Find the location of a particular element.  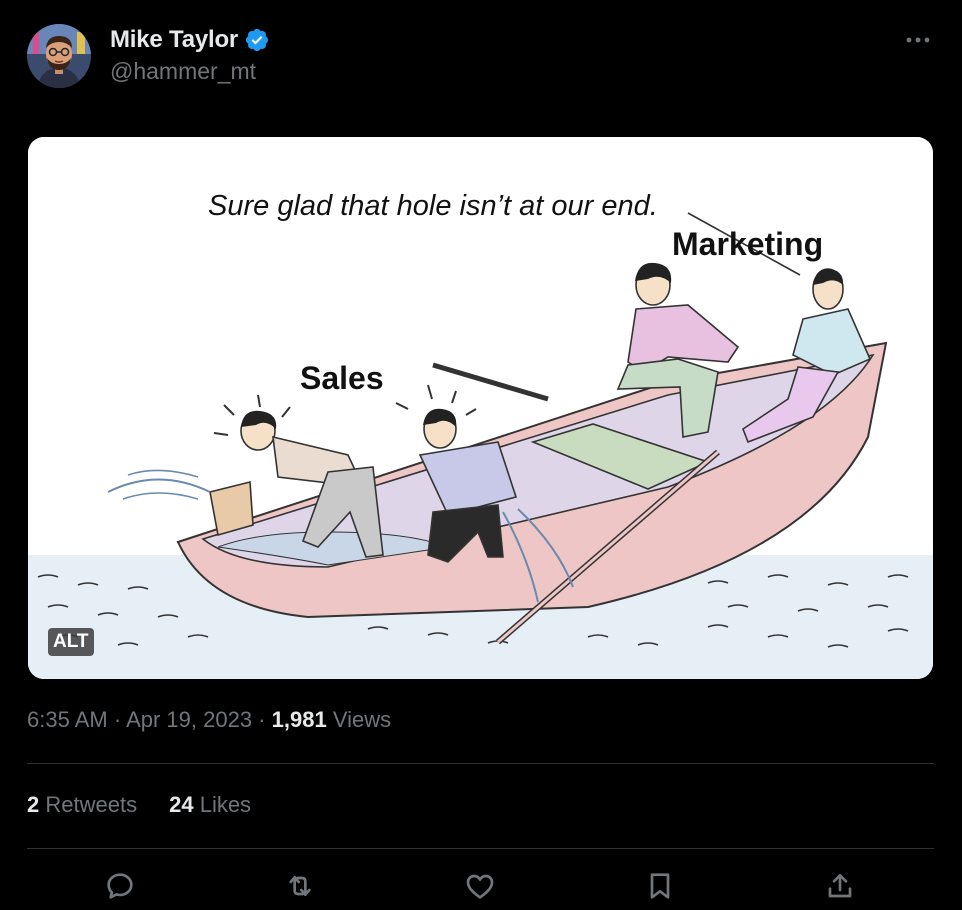

share-button is located at coordinates (840, 886).